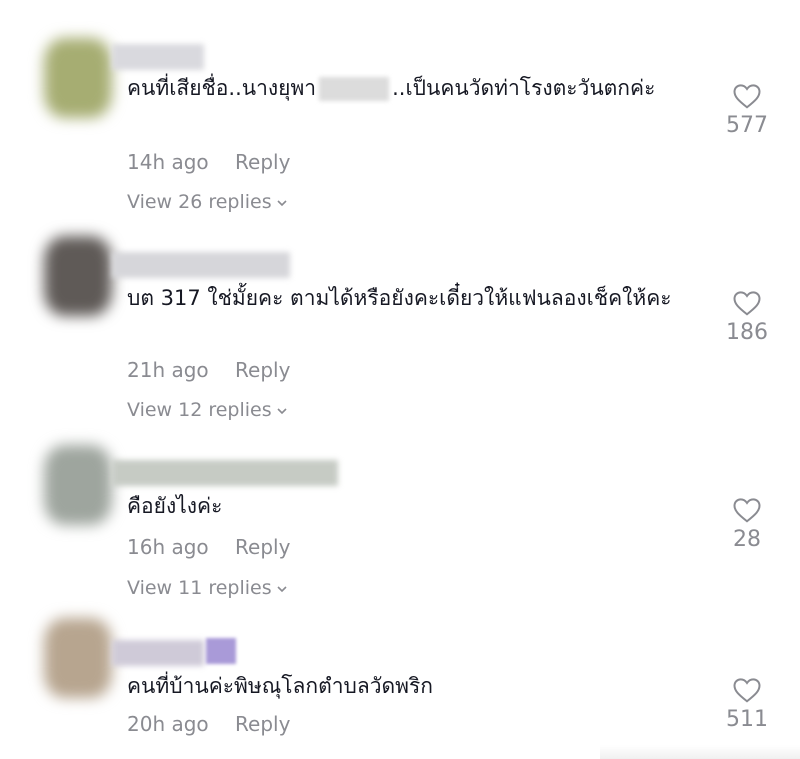  Describe the element at coordinates (218, 370) in the screenshot. I see `comment-meta: 21h ago Reply` at that location.